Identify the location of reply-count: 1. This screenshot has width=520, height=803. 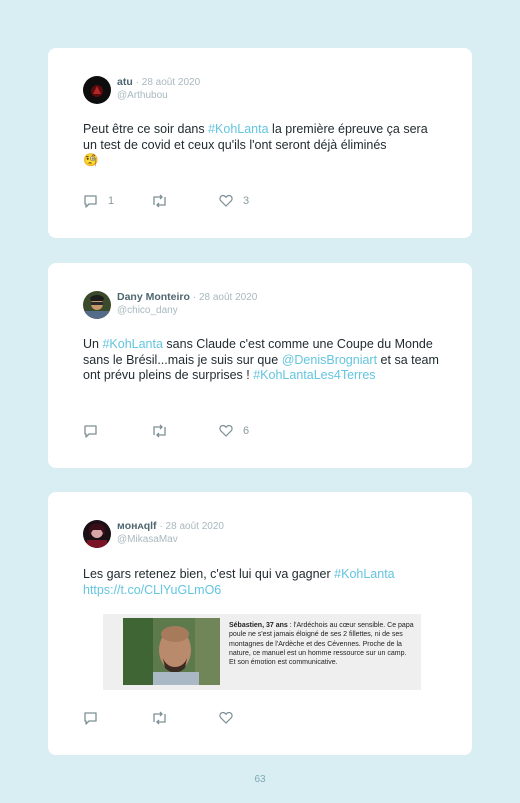
(111, 201).